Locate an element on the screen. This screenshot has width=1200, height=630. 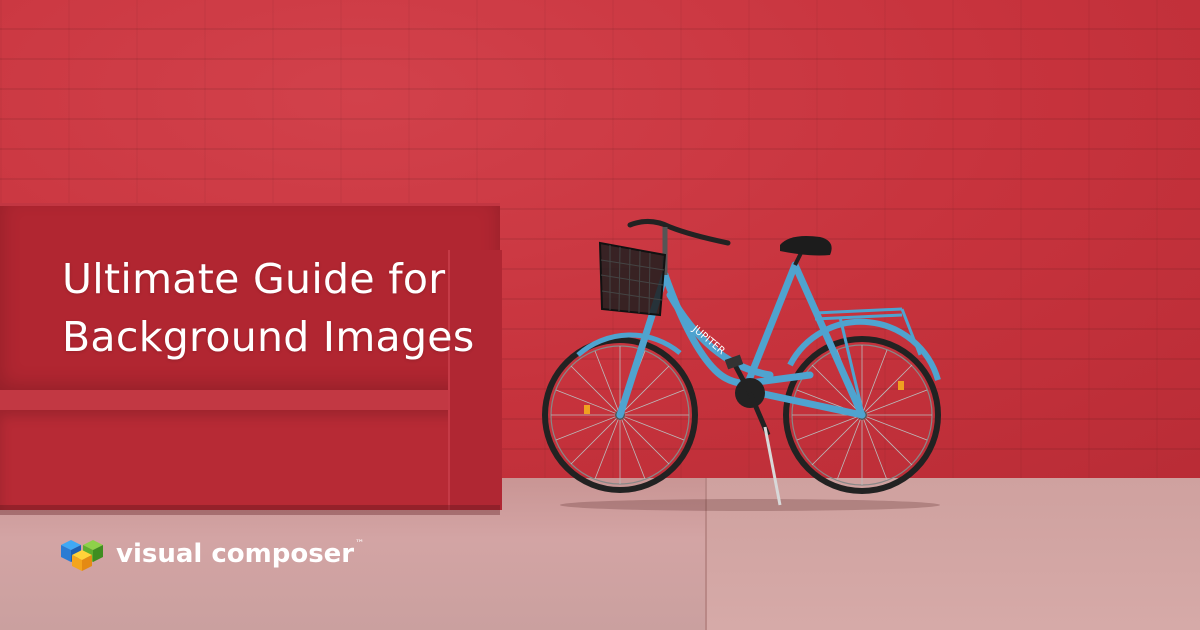
trademark-symbol: ™ is located at coordinates (360, 544).